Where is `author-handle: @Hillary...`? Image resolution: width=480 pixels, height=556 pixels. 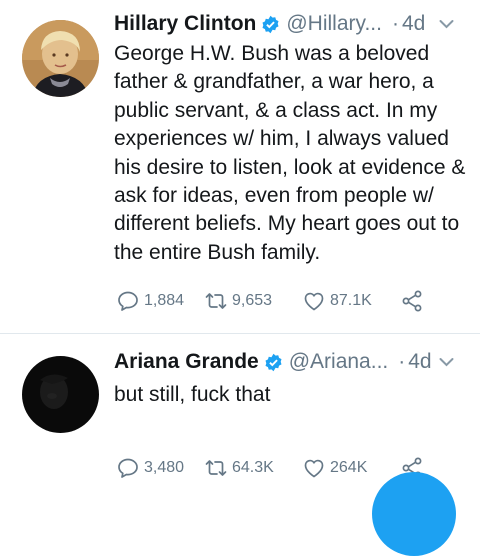 author-handle: @Hillary... is located at coordinates (334, 24).